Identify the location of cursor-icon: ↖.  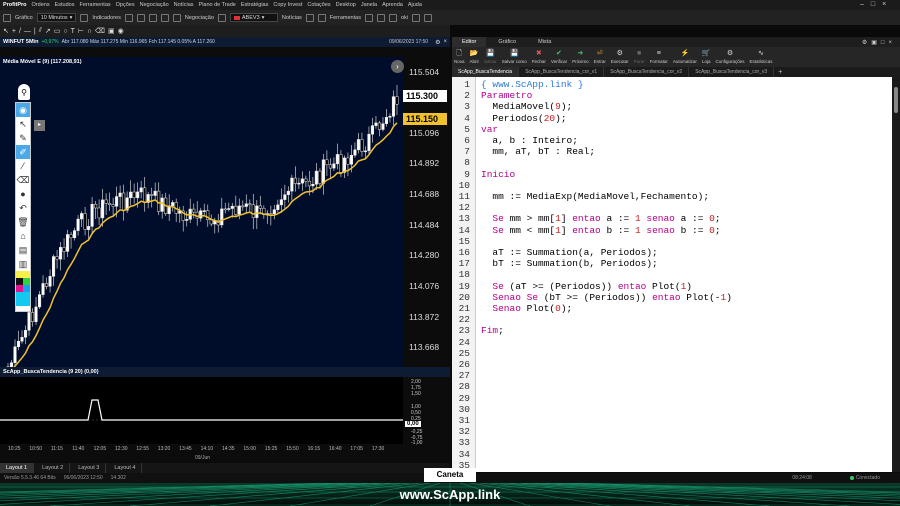
(6, 31).